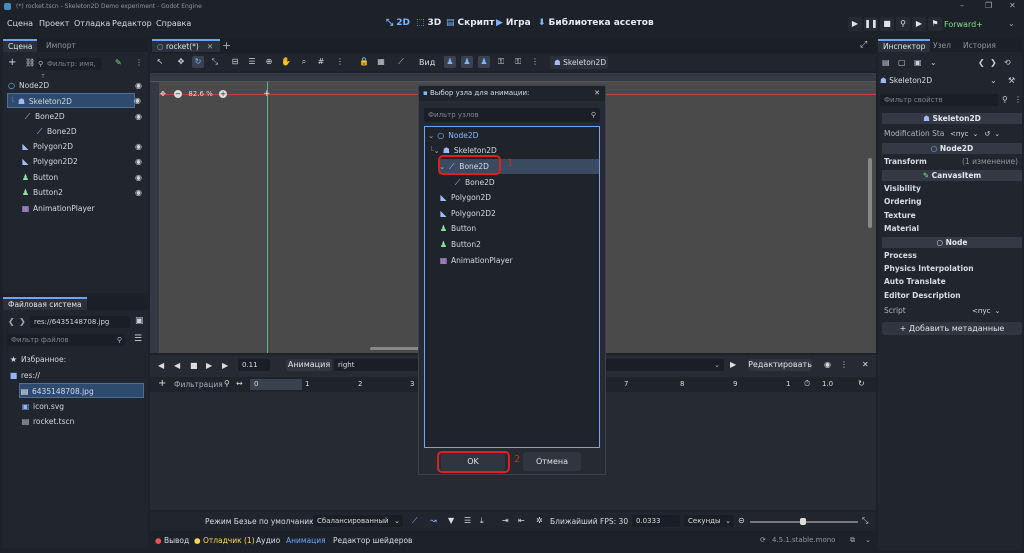 This screenshot has height=553, width=1024. I want to click on tab-shader-editor: Редактор шейдеров, so click(372, 540).